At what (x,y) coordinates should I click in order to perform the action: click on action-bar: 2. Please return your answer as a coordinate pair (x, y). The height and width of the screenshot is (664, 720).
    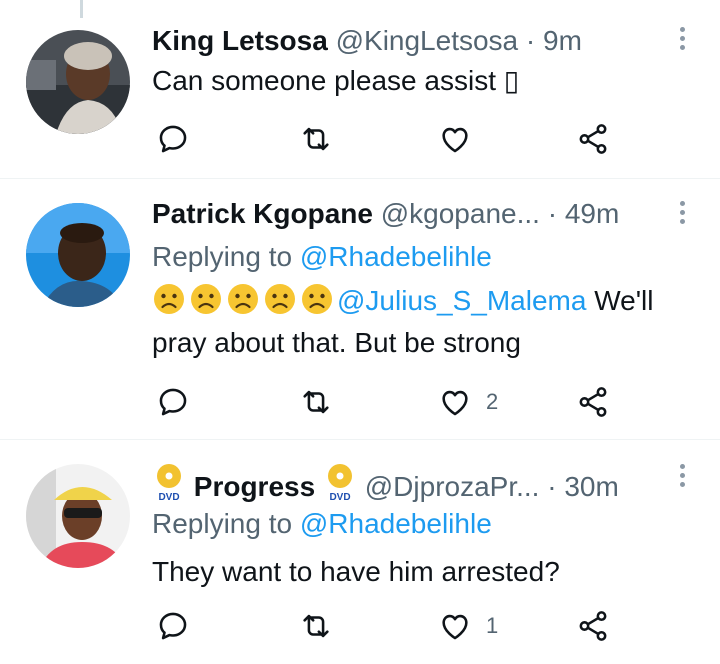
    Looking at the image, I should click on (392, 402).